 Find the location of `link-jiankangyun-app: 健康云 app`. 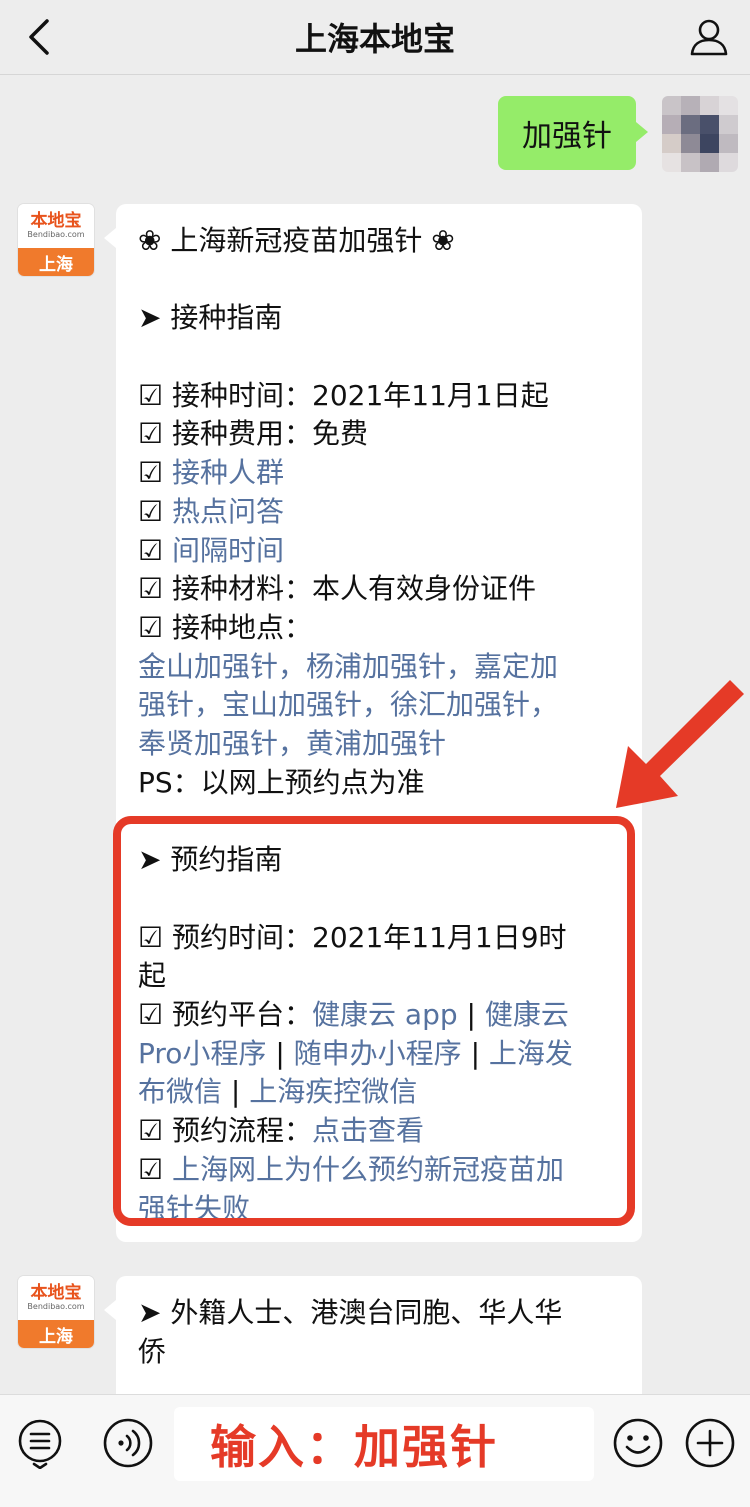

link-jiankangyun-app: 健康云 app is located at coordinates (385, 1014).